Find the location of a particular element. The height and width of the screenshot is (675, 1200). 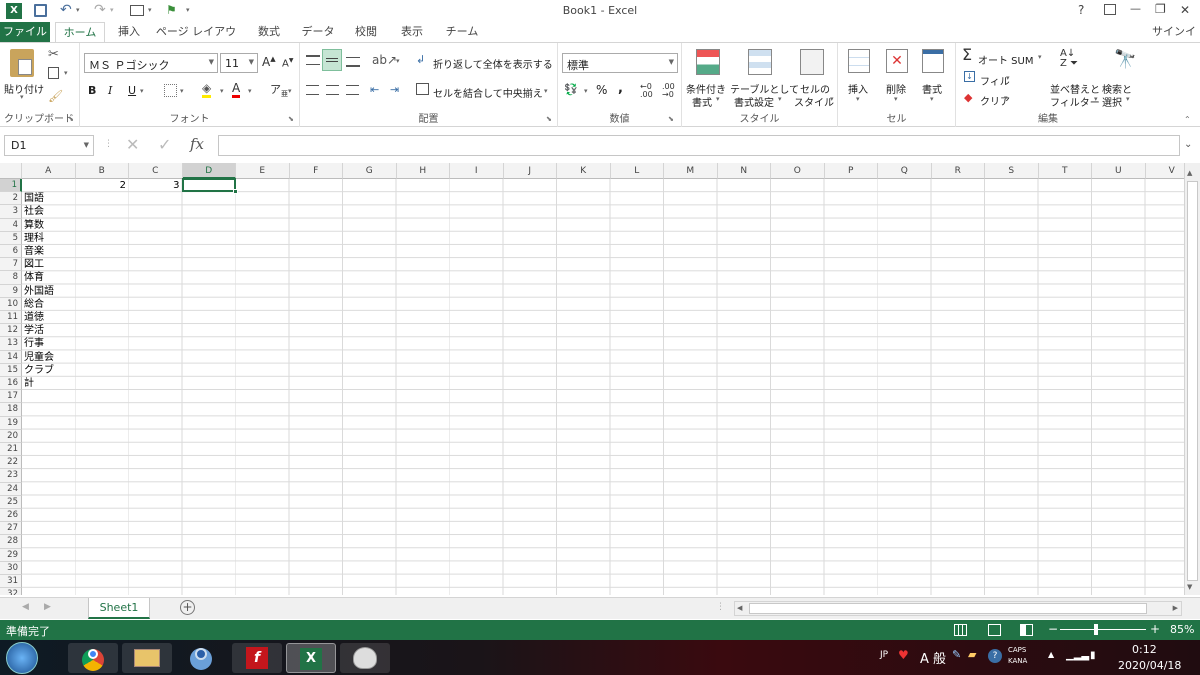

font-launcher-icon: ⬊ is located at coordinates (291, 119).